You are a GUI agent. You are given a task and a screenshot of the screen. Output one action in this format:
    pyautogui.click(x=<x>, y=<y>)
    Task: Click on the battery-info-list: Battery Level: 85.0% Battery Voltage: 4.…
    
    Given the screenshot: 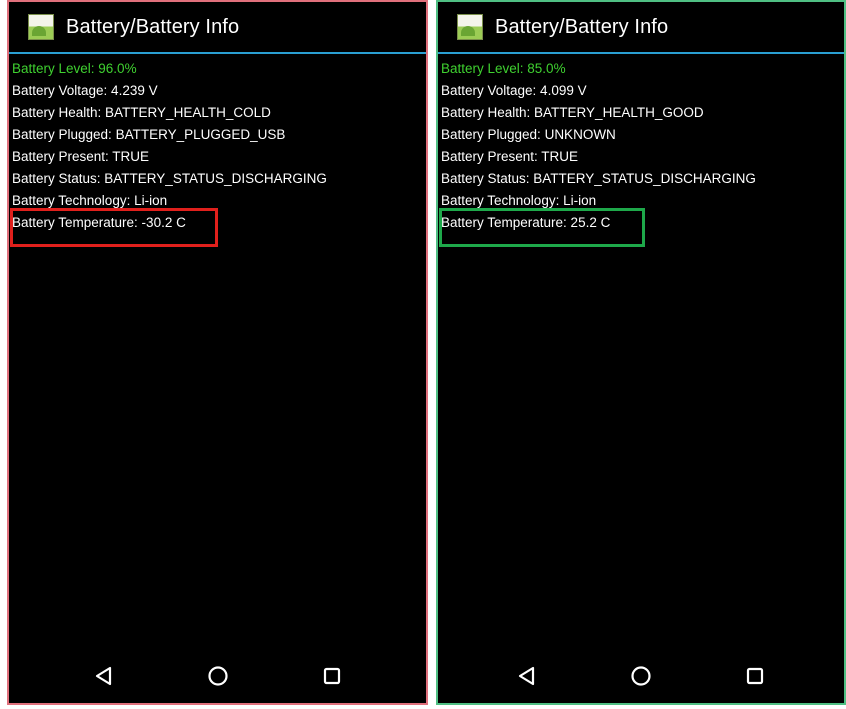 What is the action you would take?
    pyautogui.click(x=641, y=144)
    